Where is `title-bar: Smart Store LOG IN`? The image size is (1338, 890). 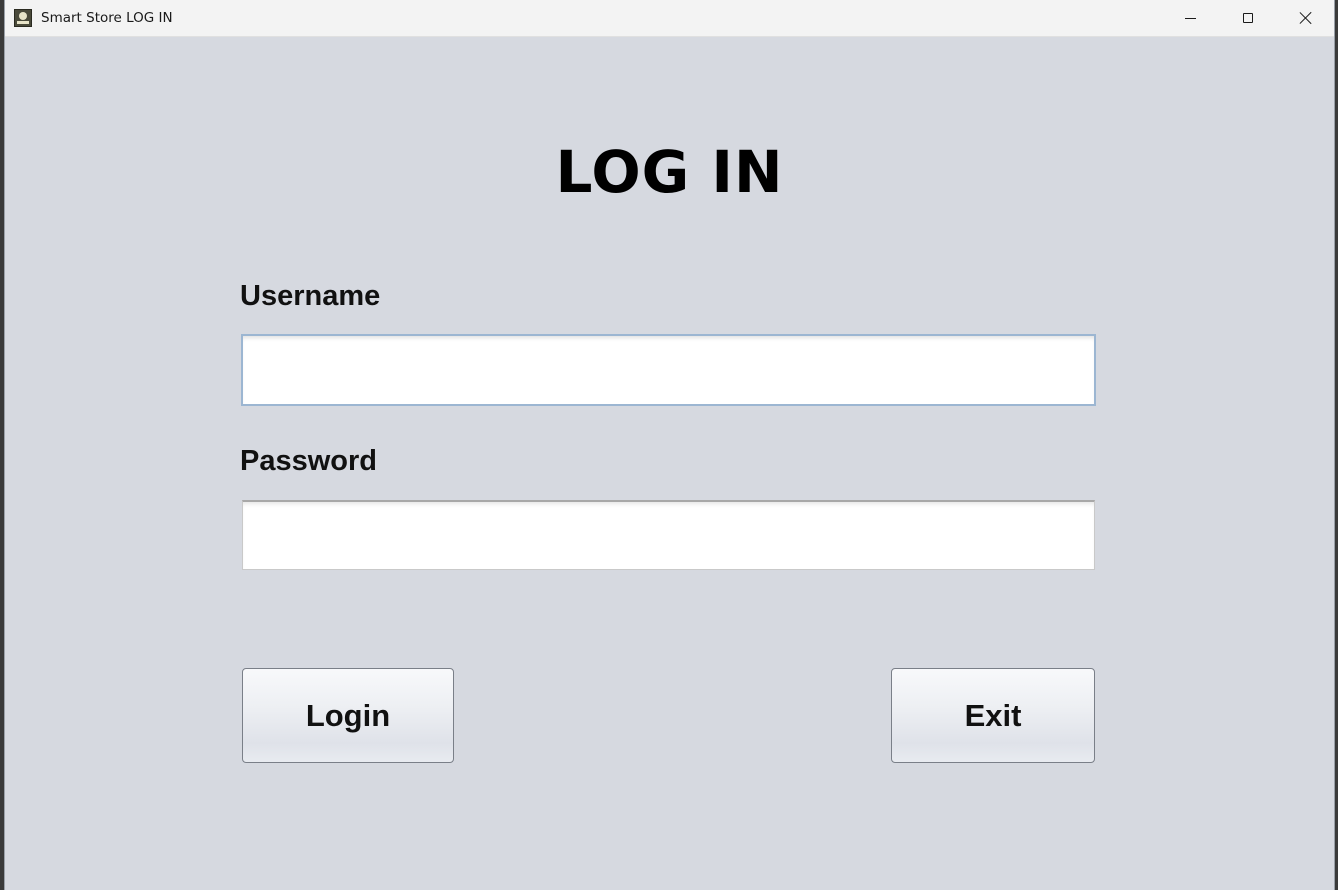 title-bar: Smart Store LOG IN is located at coordinates (669, 18).